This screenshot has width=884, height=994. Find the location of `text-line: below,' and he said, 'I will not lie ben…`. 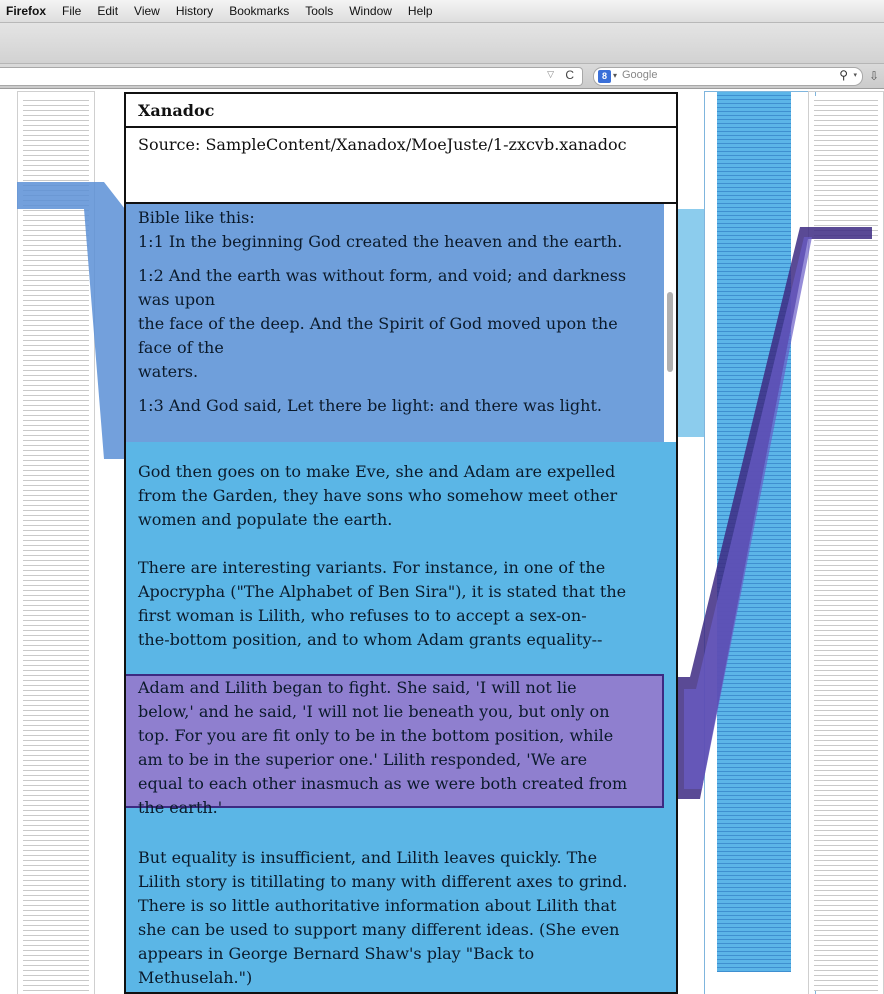

text-line: below,' and he said, 'I will not lie ben… is located at coordinates (374, 711).